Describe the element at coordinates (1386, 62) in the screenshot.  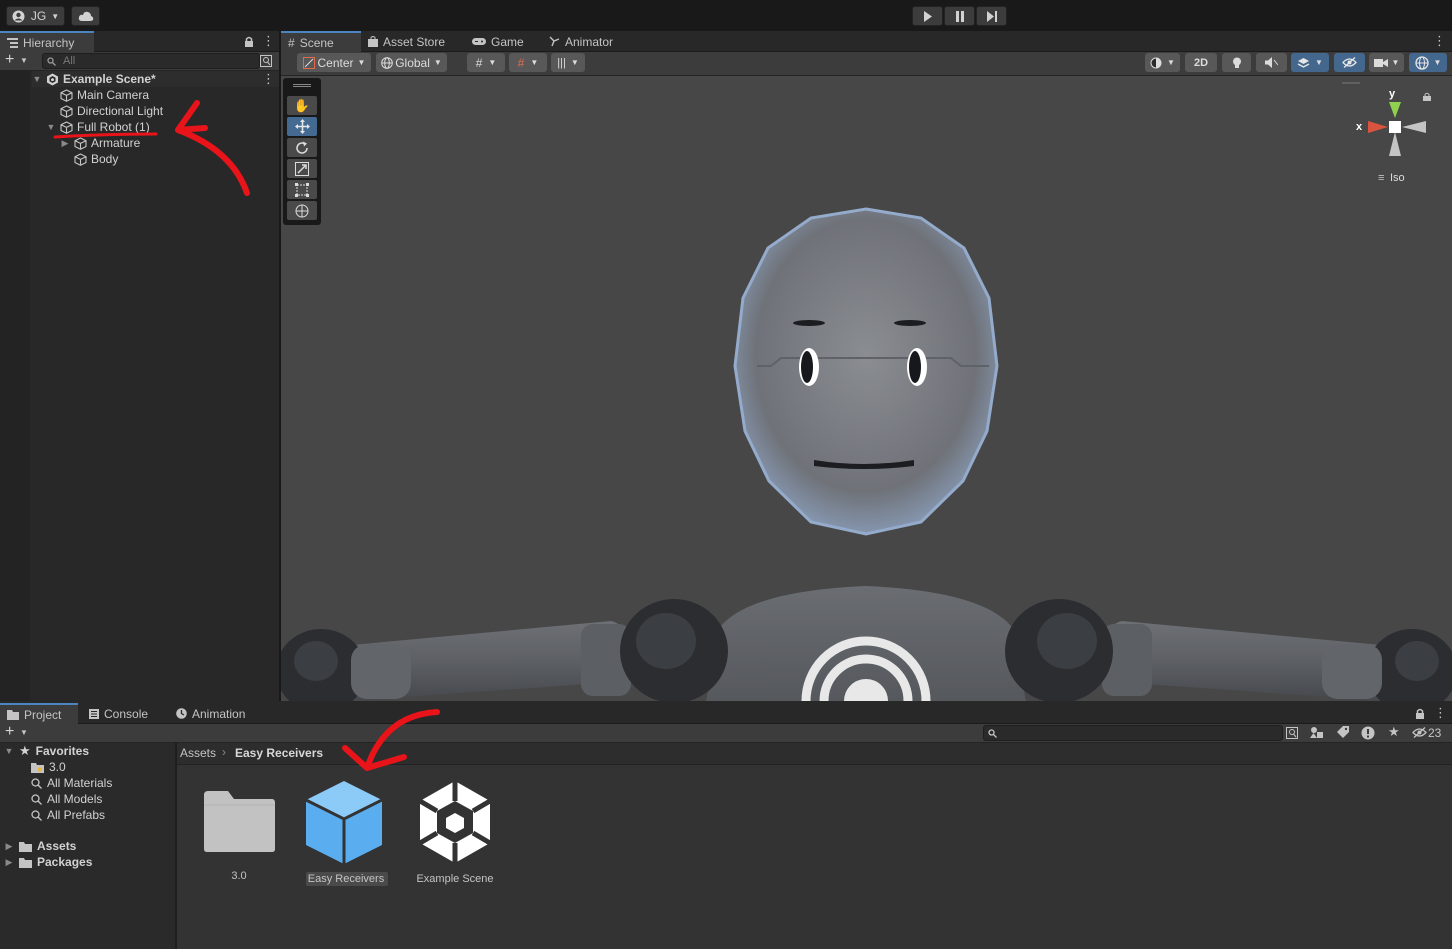
I see `scene-camera-dropdown: ▼` at that location.